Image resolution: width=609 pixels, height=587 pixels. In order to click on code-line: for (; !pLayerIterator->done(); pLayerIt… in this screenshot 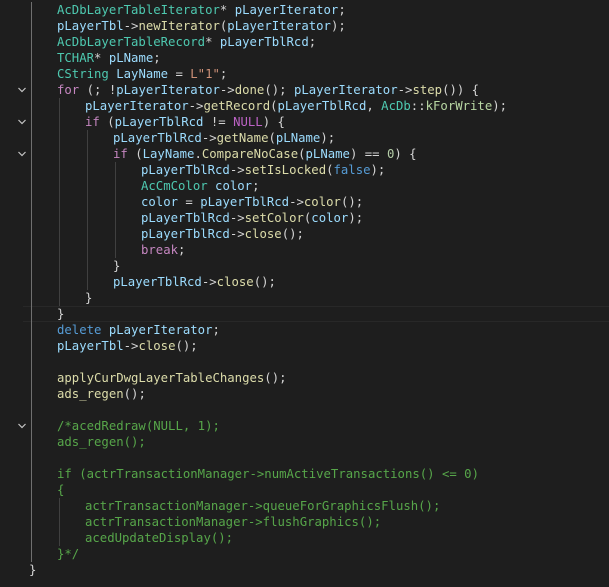, I will do `click(304, 90)`.